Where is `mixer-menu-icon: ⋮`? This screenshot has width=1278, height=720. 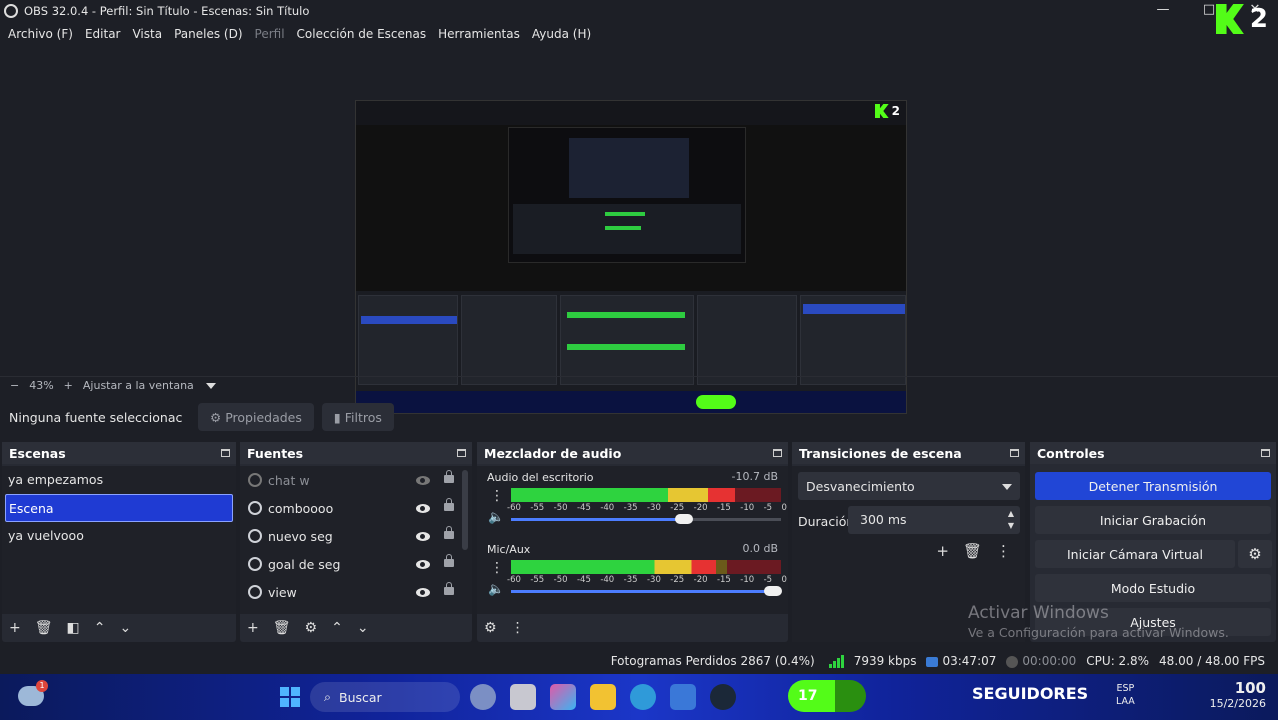
mixer-menu-icon: ⋮ is located at coordinates (518, 628).